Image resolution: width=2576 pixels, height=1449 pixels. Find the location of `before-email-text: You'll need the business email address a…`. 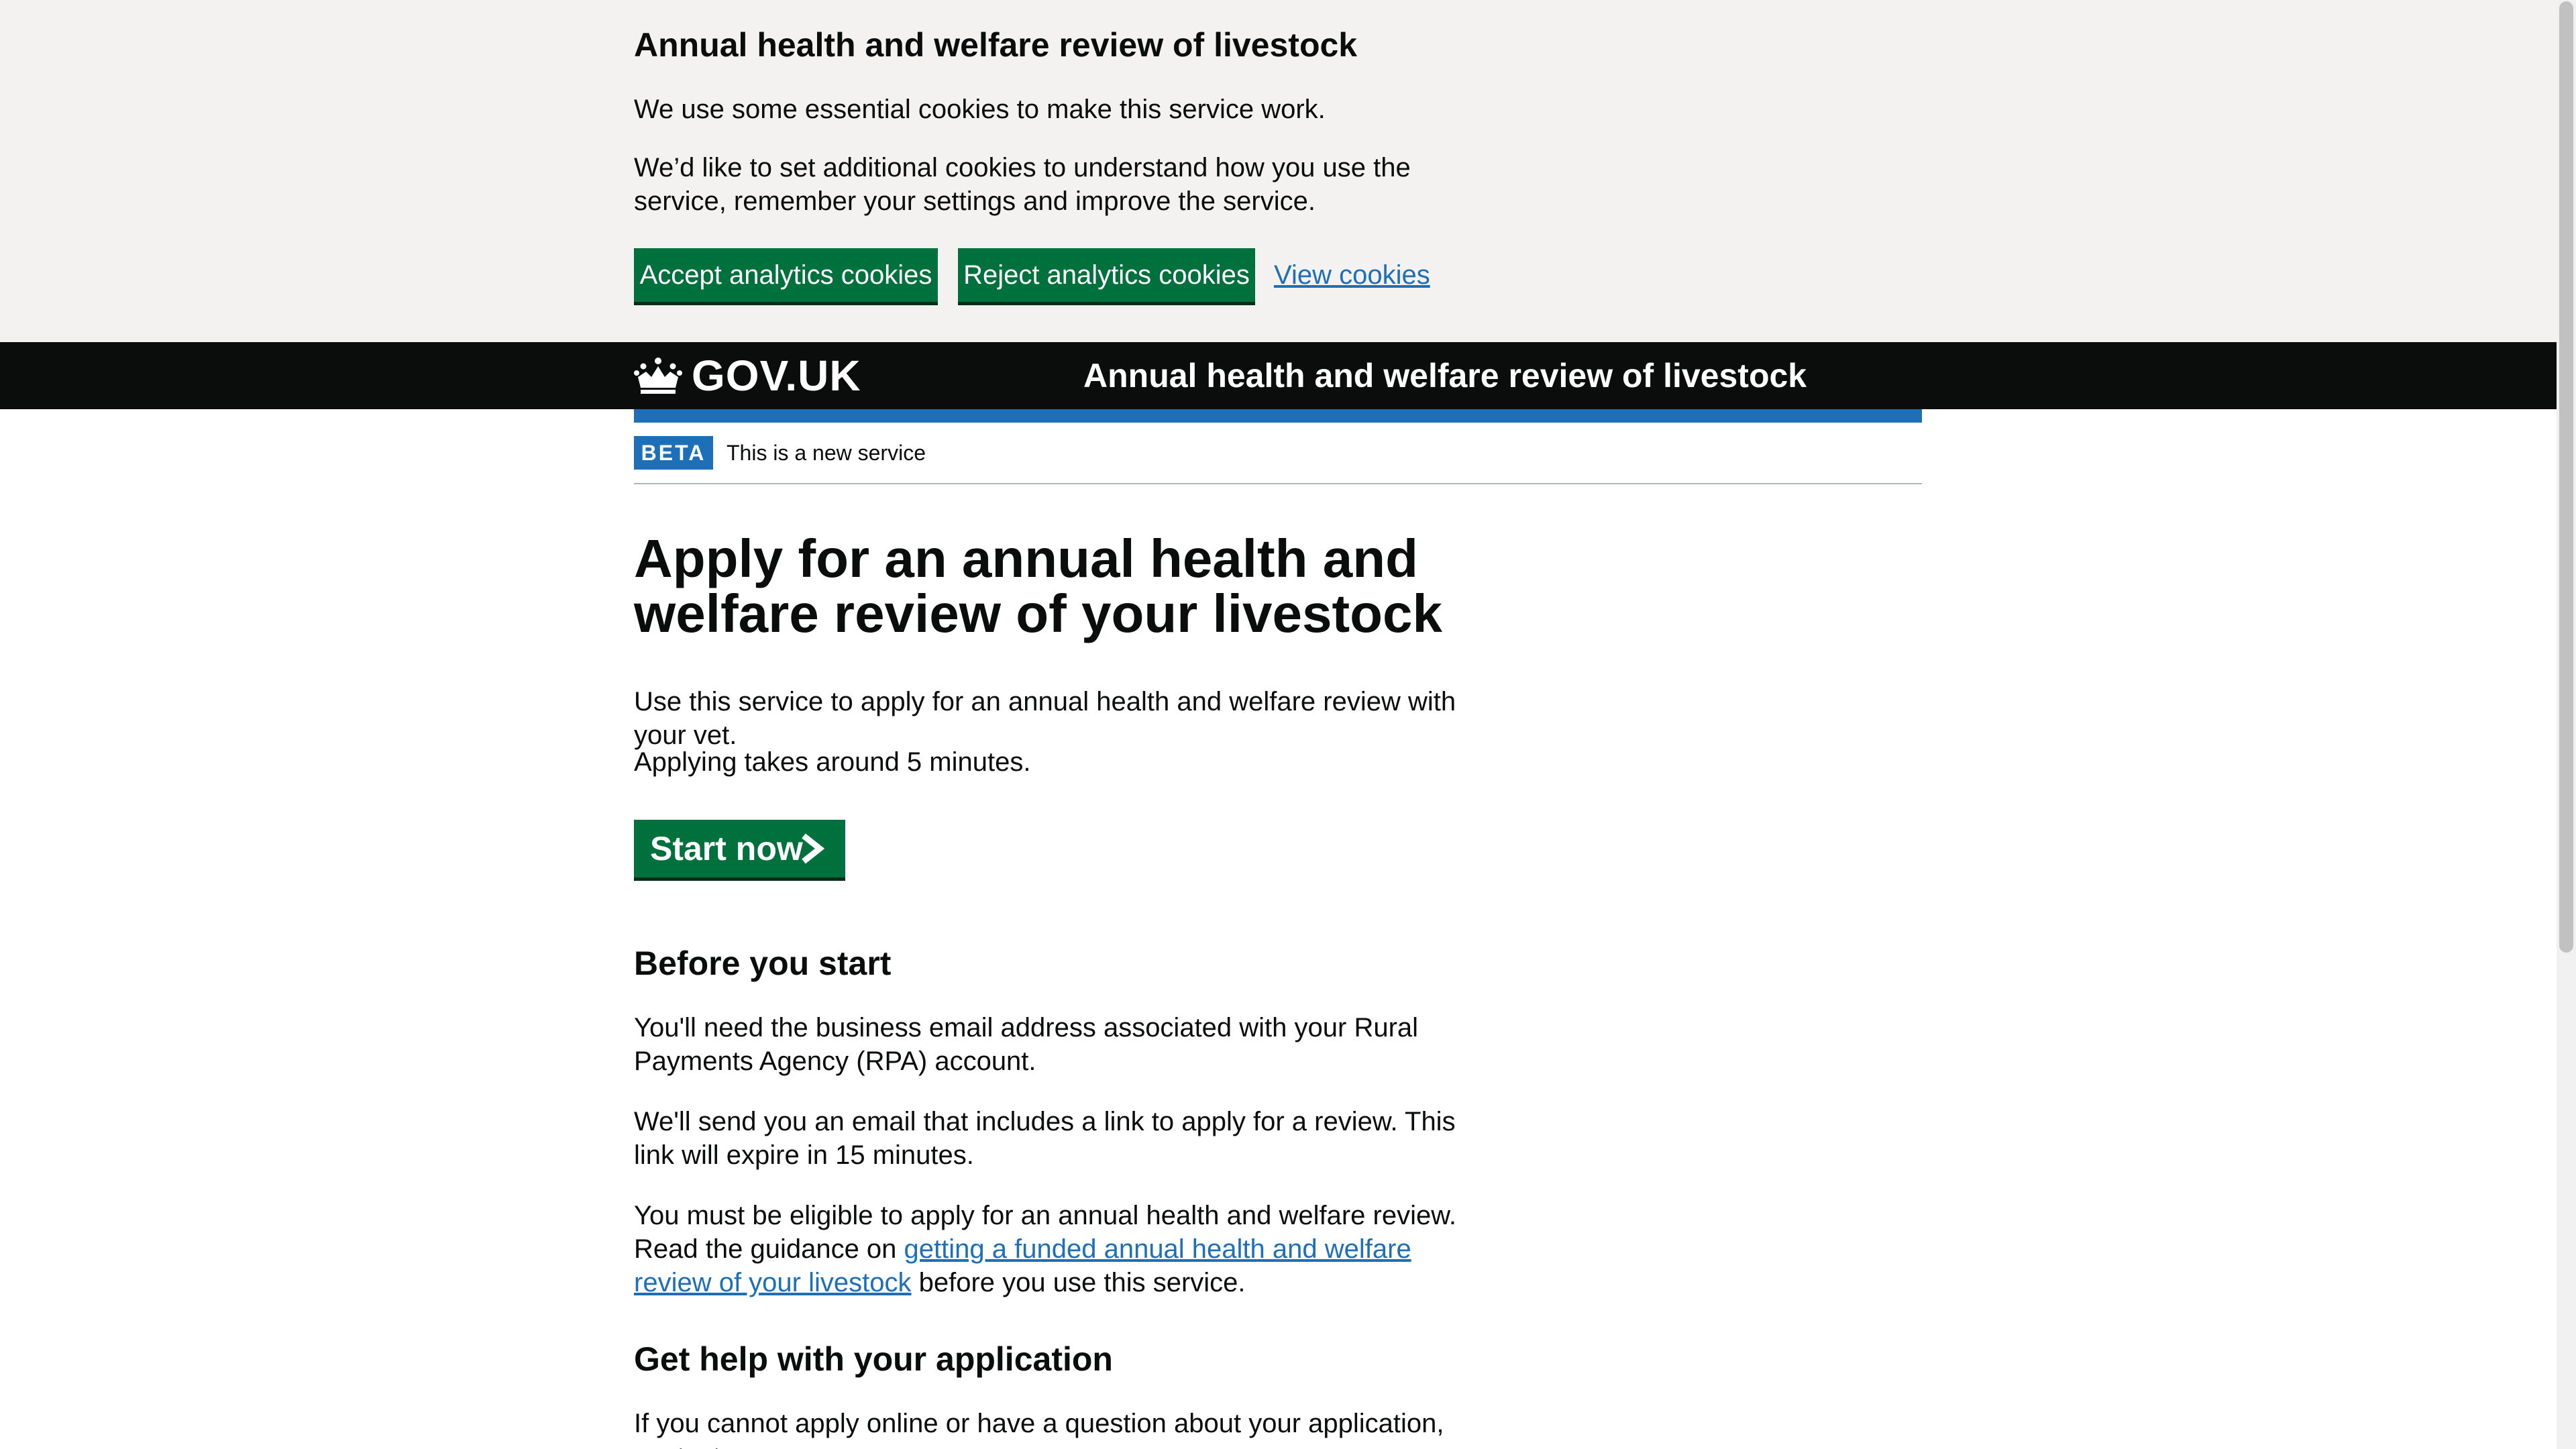

before-email-text: You'll need the business email address a… is located at coordinates (1026, 1044).